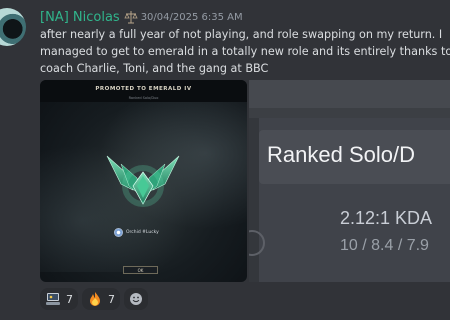 The height and width of the screenshot is (320, 450). What do you see at coordinates (254, 200) in the screenshot?
I see `stats-side-strip` at bounding box center [254, 200].